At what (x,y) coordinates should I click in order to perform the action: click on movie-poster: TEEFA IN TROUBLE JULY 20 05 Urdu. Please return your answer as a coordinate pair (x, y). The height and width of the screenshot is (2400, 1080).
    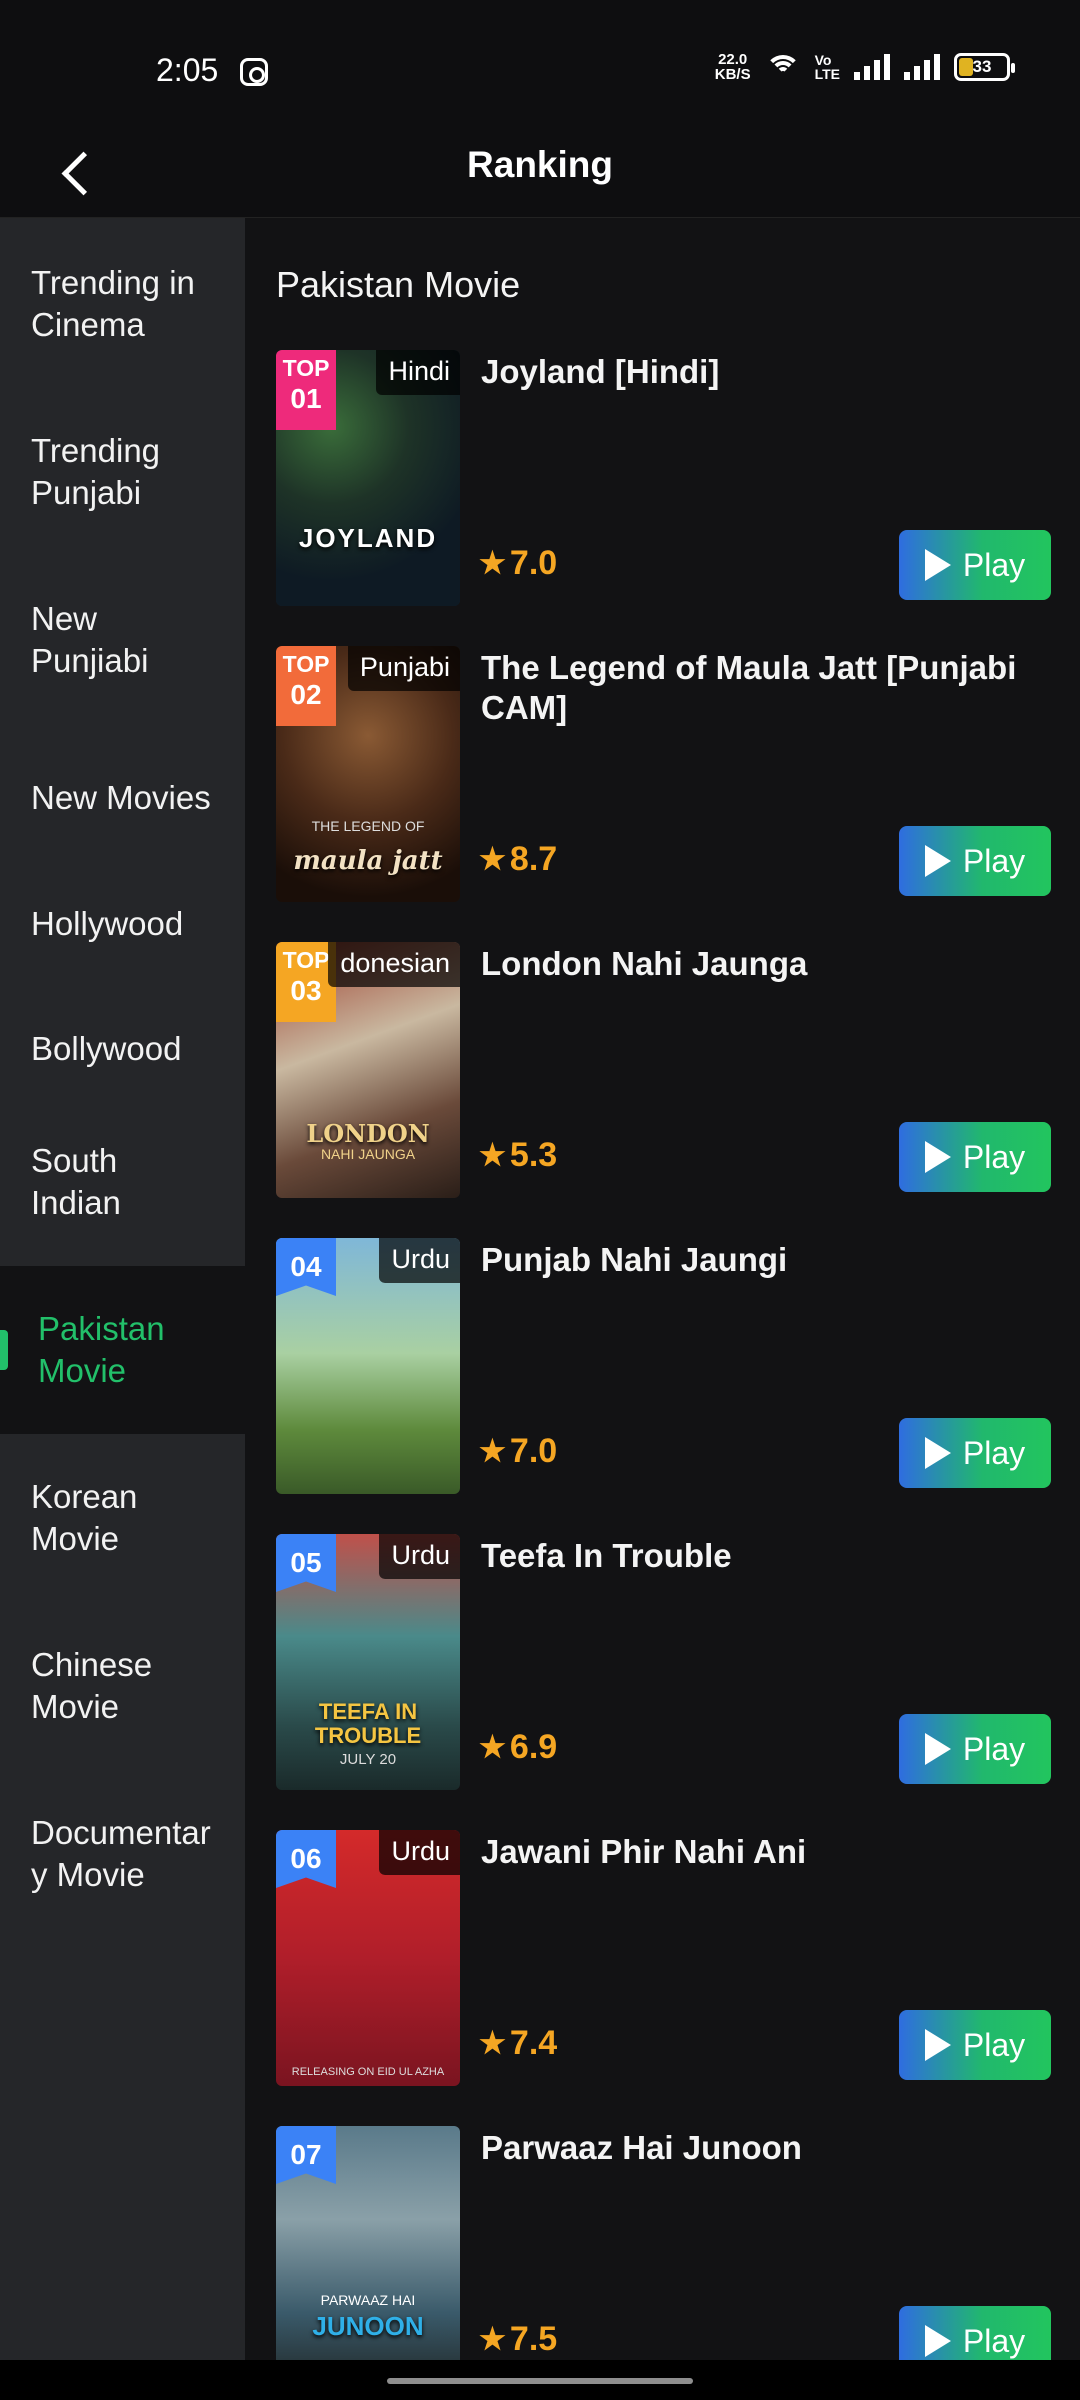
    Looking at the image, I should click on (368, 1662).